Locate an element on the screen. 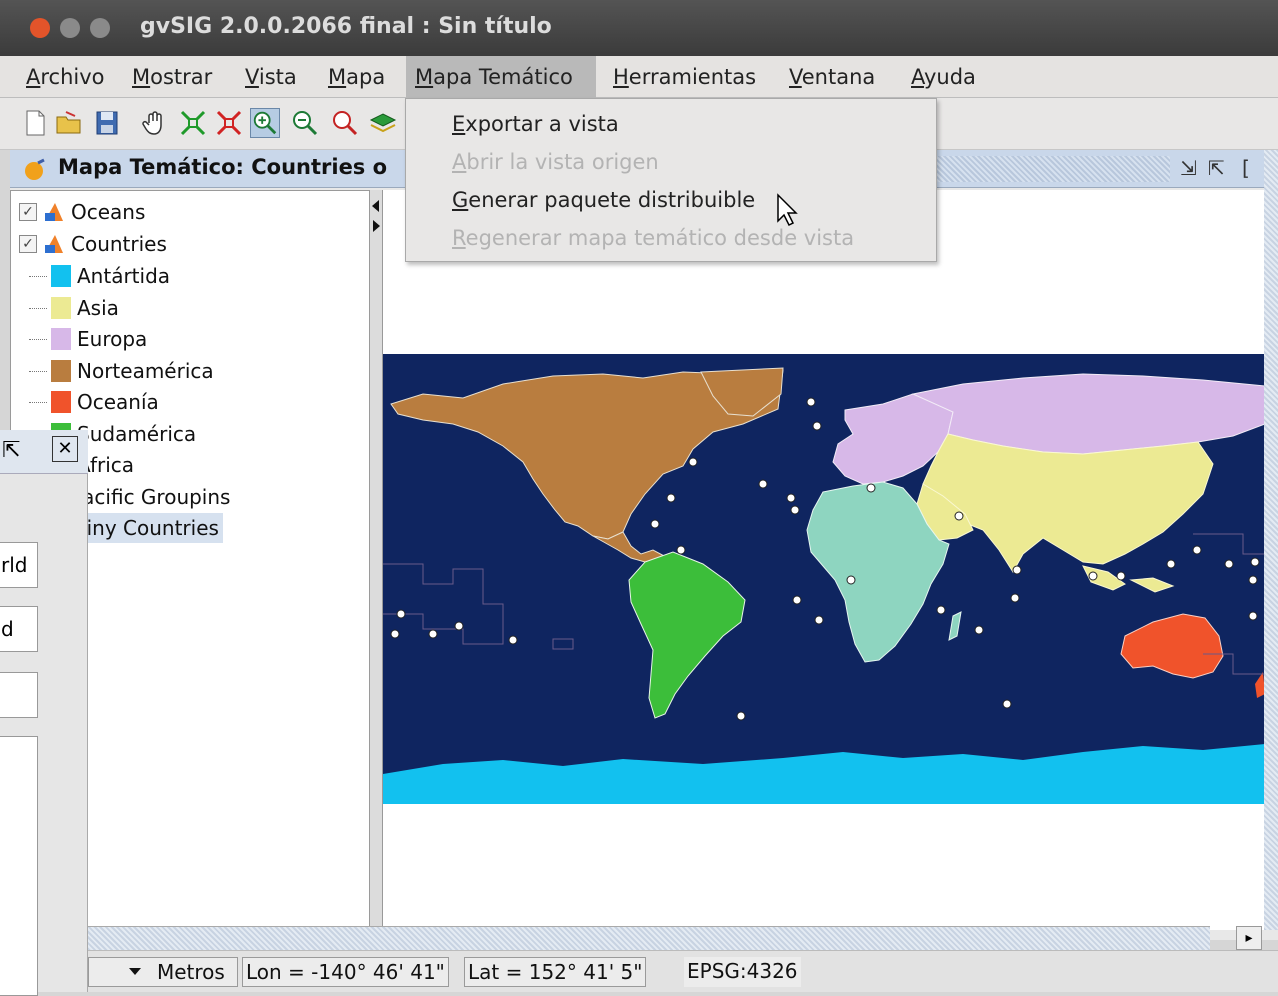  menu-archivo: Archivo is located at coordinates (65, 77).